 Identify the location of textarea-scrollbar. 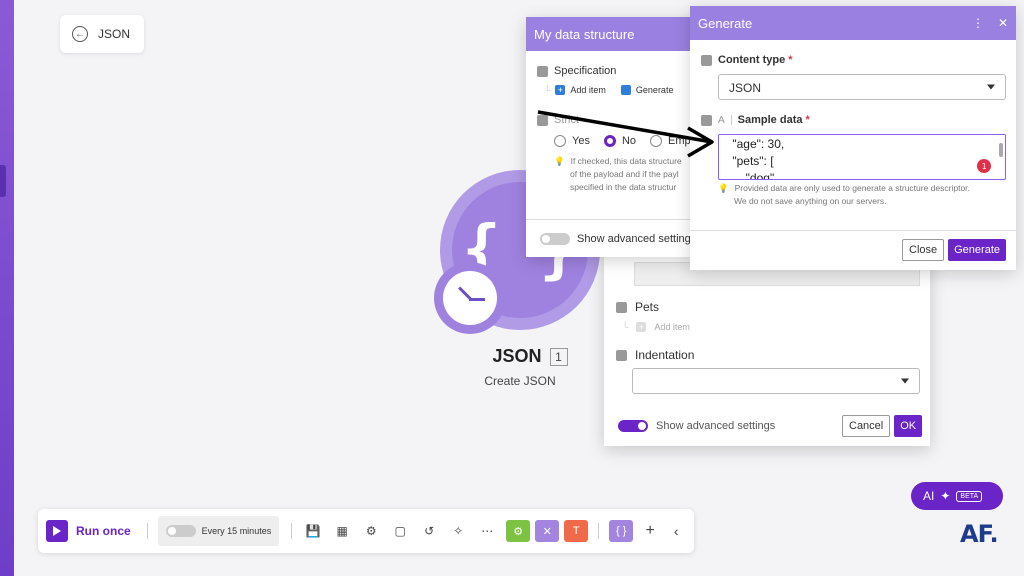
(1001, 150).